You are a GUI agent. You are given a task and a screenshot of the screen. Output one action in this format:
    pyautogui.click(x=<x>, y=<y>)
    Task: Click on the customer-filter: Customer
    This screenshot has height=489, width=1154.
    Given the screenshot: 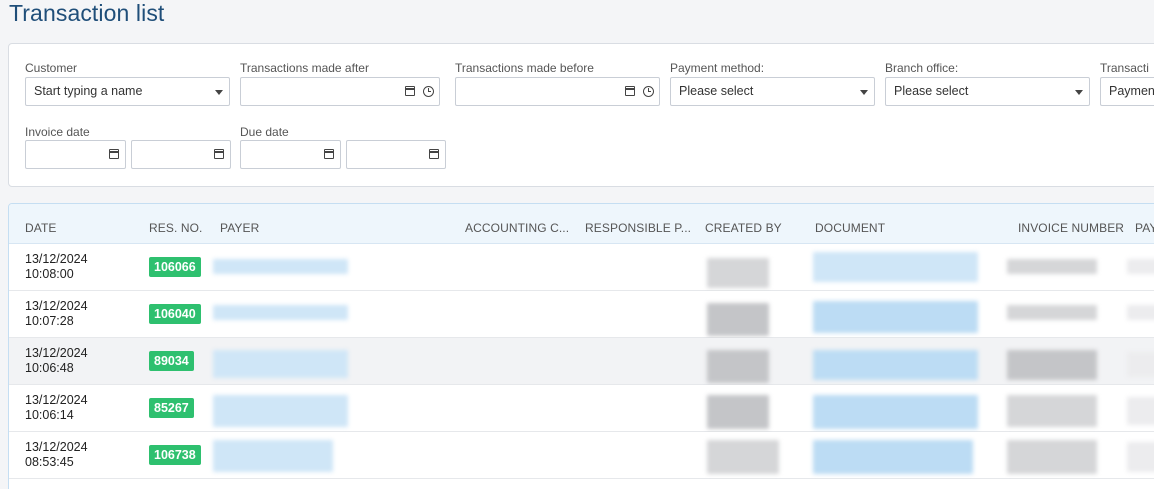 What is the action you would take?
    pyautogui.click(x=51, y=68)
    